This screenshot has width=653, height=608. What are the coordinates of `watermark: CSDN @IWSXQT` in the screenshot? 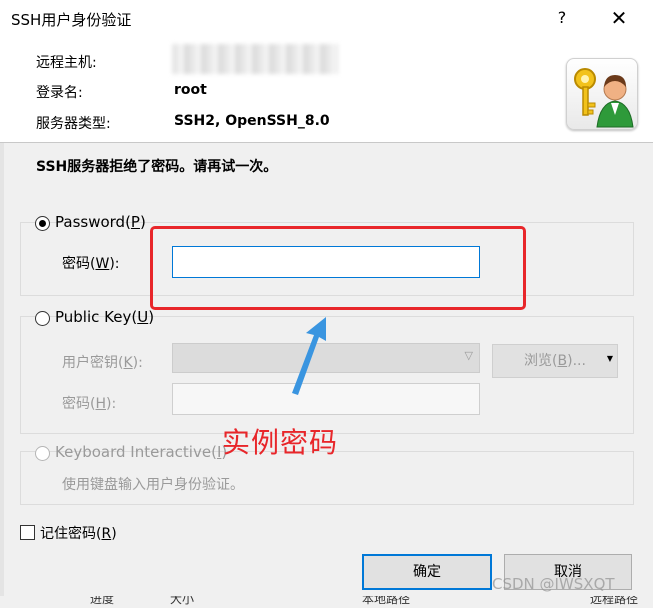 It's located at (553, 584).